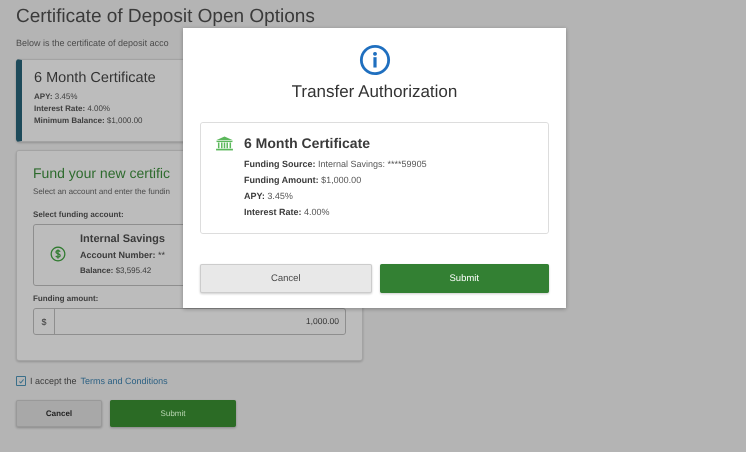  I want to click on amount-value: 1,000.00, so click(322, 321).